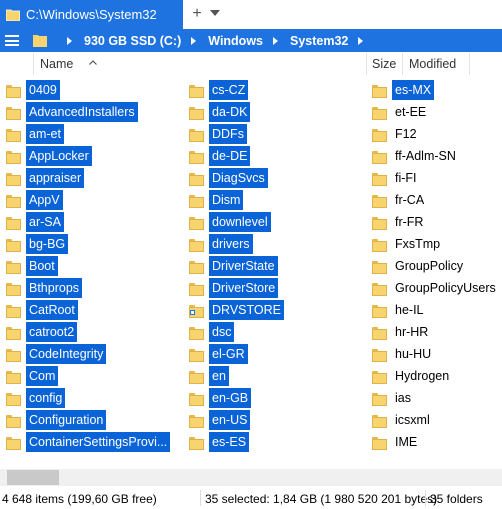 The width and height of the screenshot is (502, 509). I want to click on list-item-label: GroupPolicyUsers, so click(445, 288).